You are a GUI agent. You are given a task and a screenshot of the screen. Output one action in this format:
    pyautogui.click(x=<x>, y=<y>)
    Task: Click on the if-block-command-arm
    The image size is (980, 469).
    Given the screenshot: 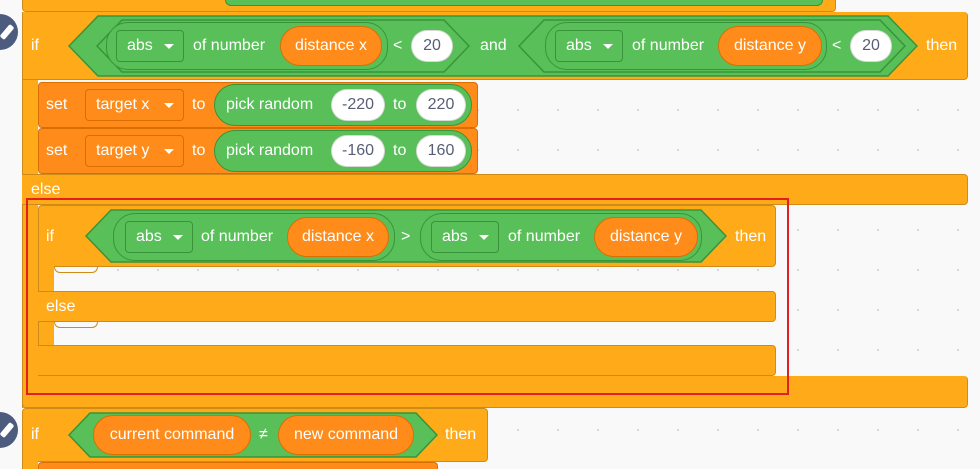 What is the action you would take?
    pyautogui.click(x=30, y=465)
    